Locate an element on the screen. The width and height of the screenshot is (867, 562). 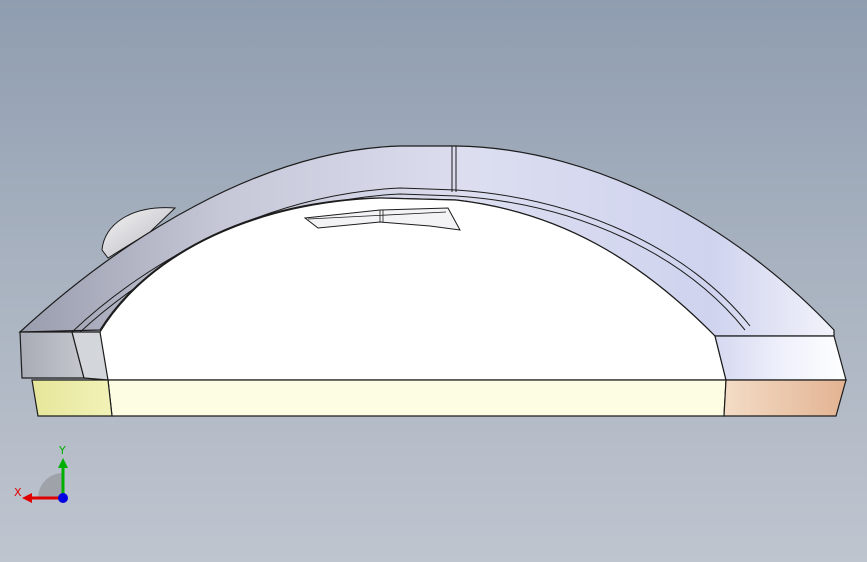
y-axis-label: Y is located at coordinates (62, 450).